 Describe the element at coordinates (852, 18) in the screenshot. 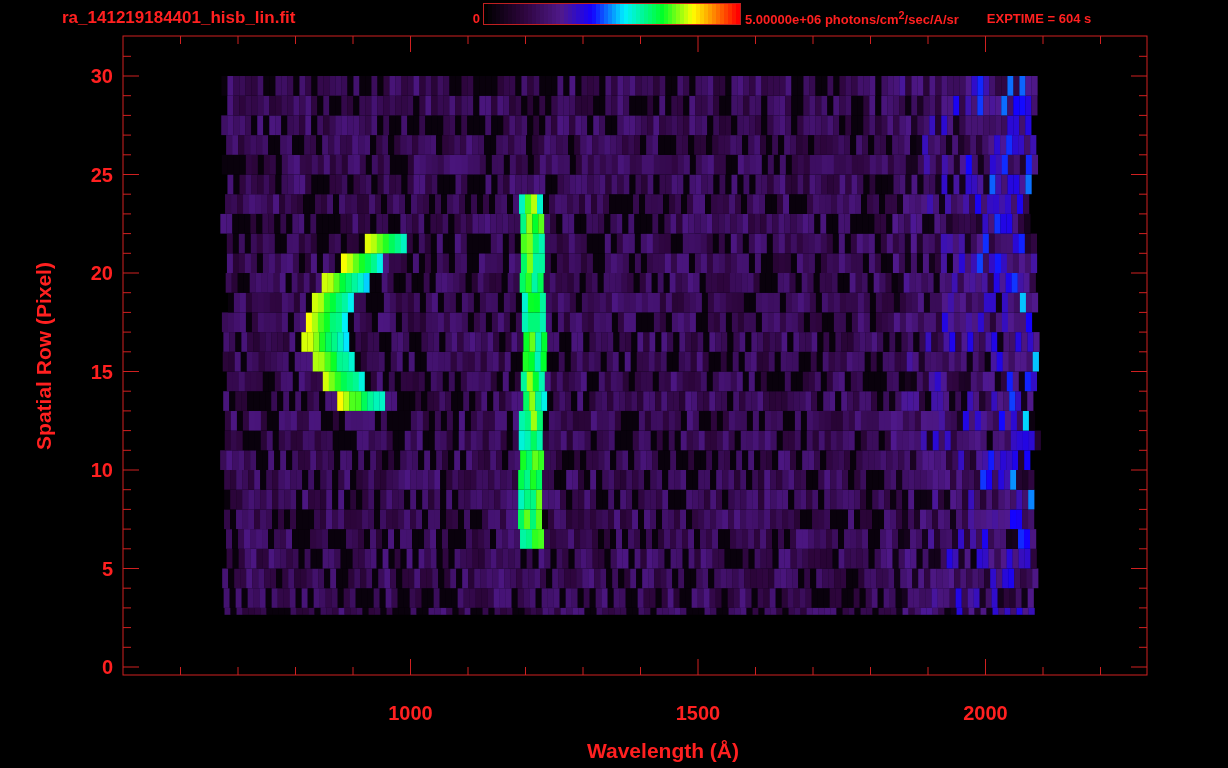

I see `colorbar-max-label: 5.00000e+06 photons/cm$^{2}$/sec/A/sr` at that location.